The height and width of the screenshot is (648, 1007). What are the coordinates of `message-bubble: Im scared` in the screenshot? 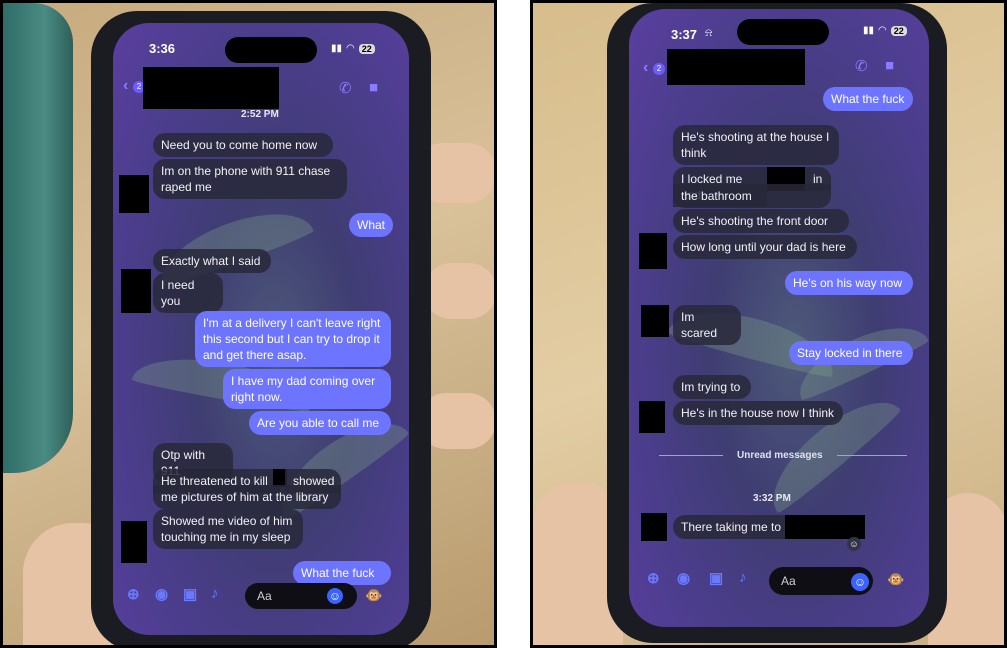 It's located at (707, 325).